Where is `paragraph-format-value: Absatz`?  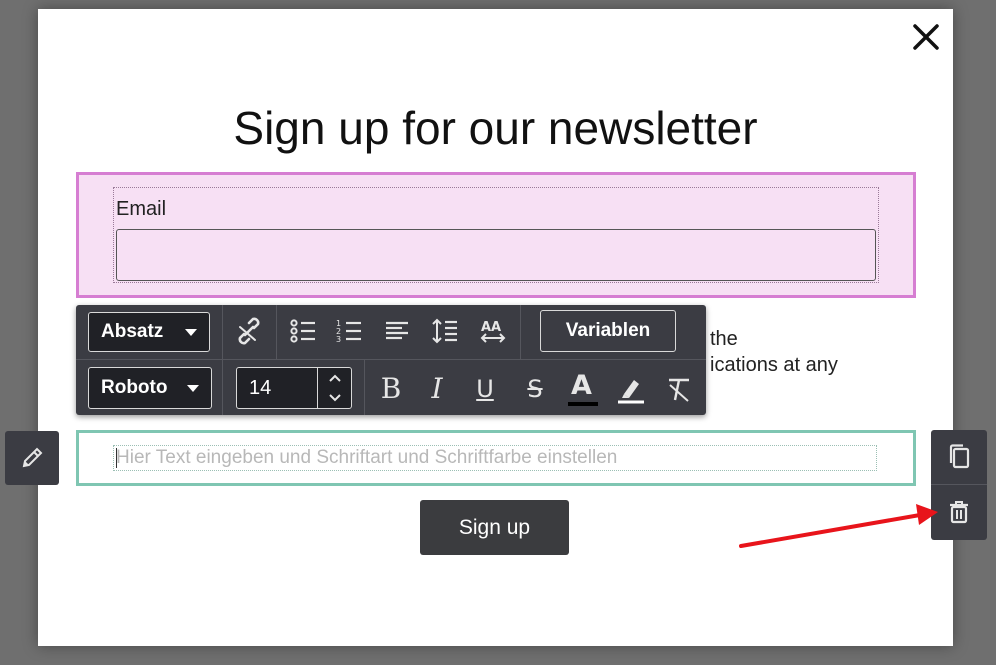 paragraph-format-value: Absatz is located at coordinates (132, 331).